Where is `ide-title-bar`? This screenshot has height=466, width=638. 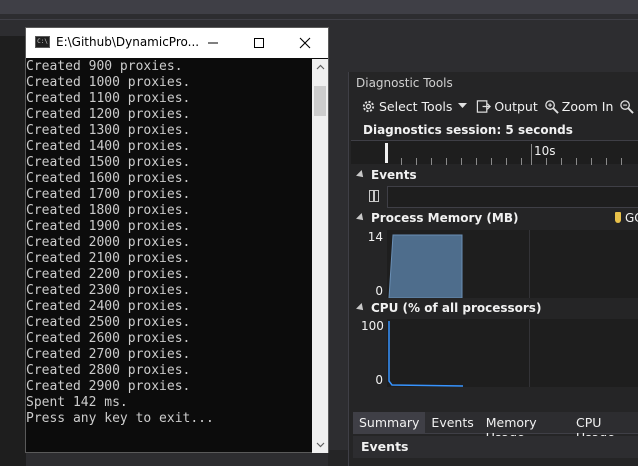
ide-title-bar is located at coordinates (319, 7).